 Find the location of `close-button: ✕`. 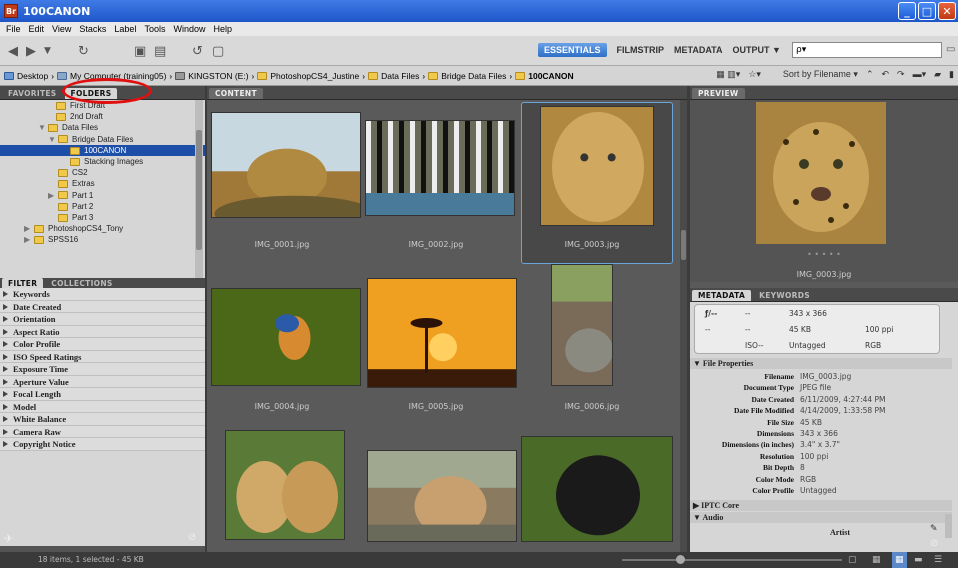

close-button: ✕ is located at coordinates (947, 11).